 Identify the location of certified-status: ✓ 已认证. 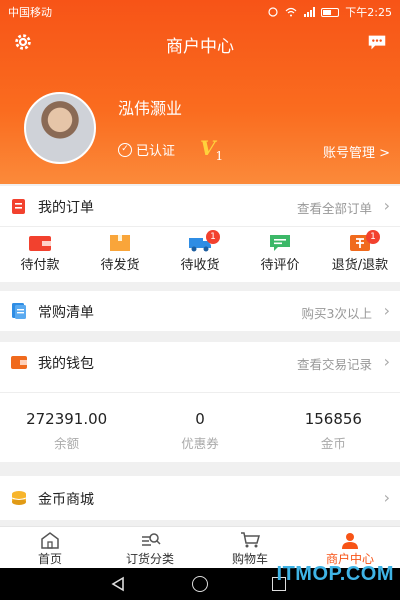
(146, 149).